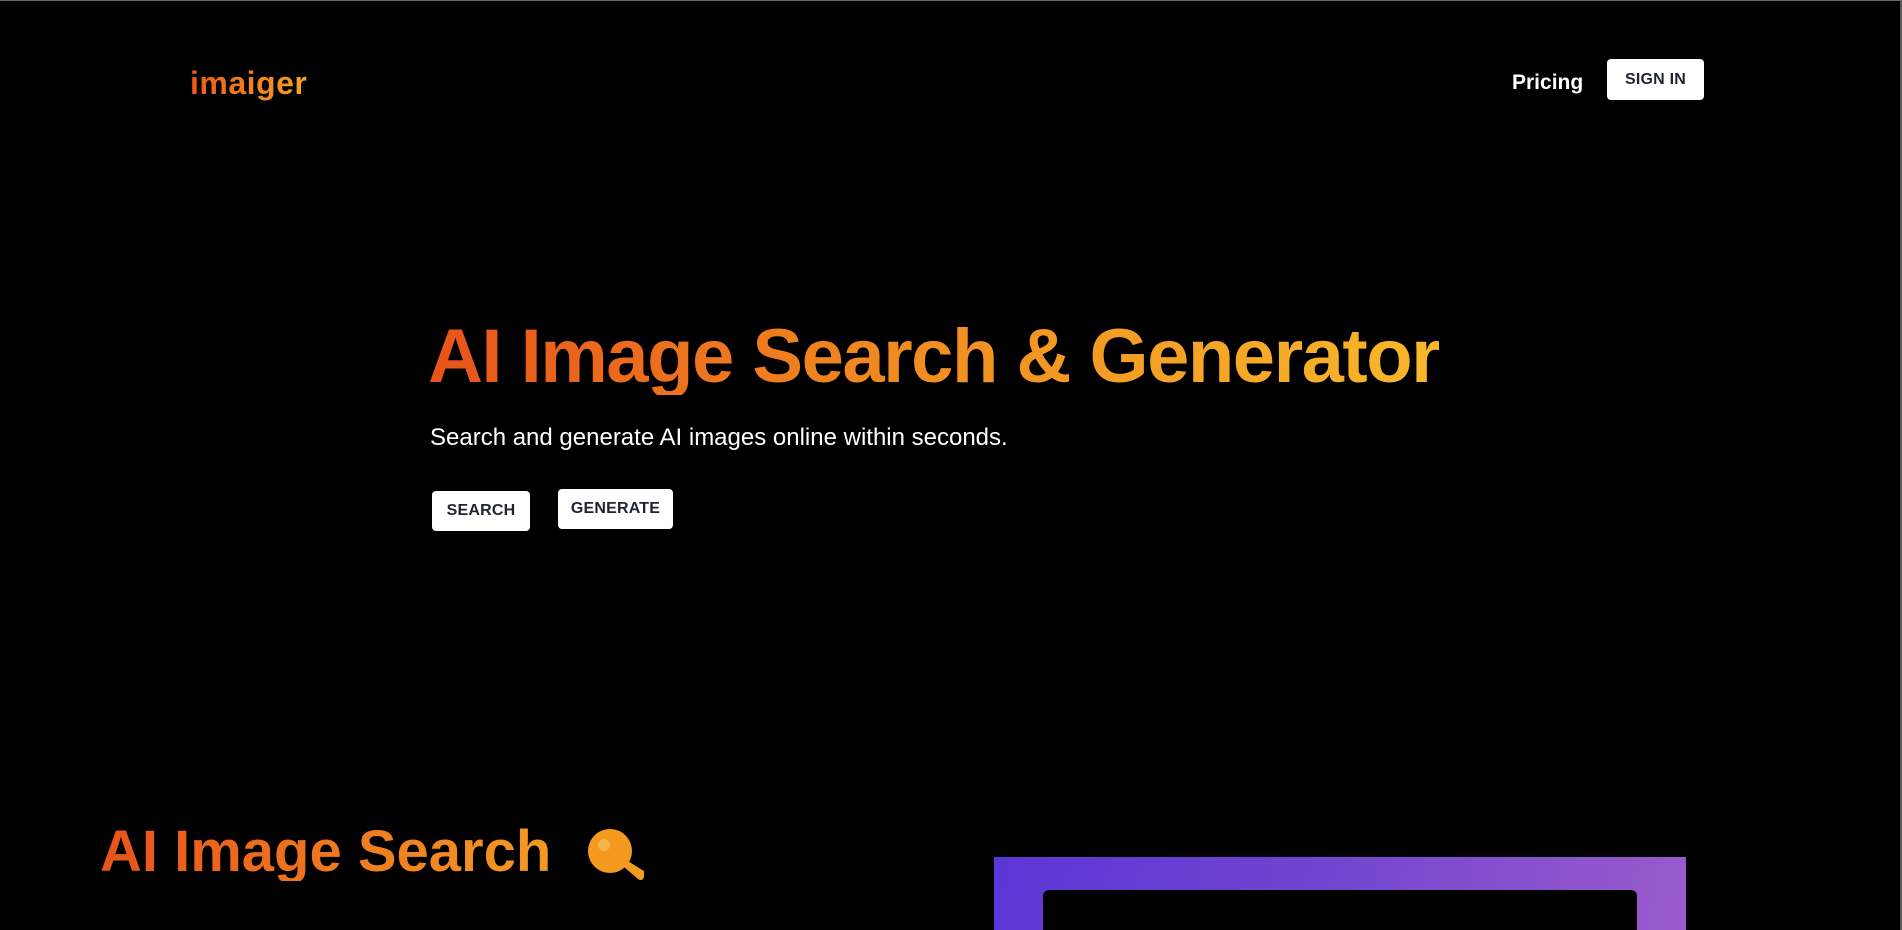  Describe the element at coordinates (1340, 910) in the screenshot. I see `search-preview-panel` at that location.